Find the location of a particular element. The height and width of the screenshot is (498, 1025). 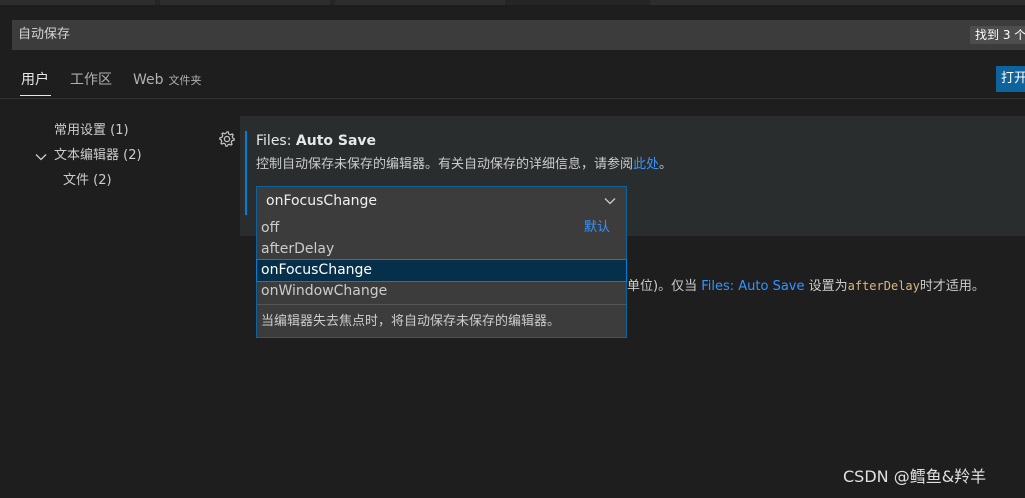

focus-indicator-bar is located at coordinates (246, 173).